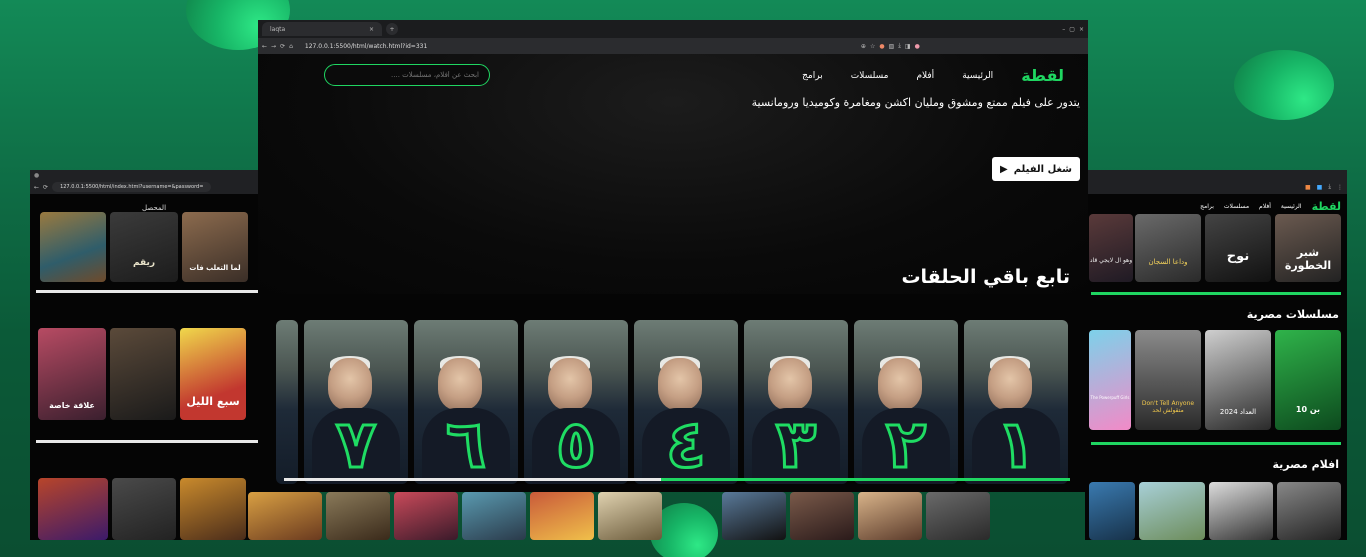  Describe the element at coordinates (796, 402) in the screenshot. I see `episode-card: ٣` at that location.